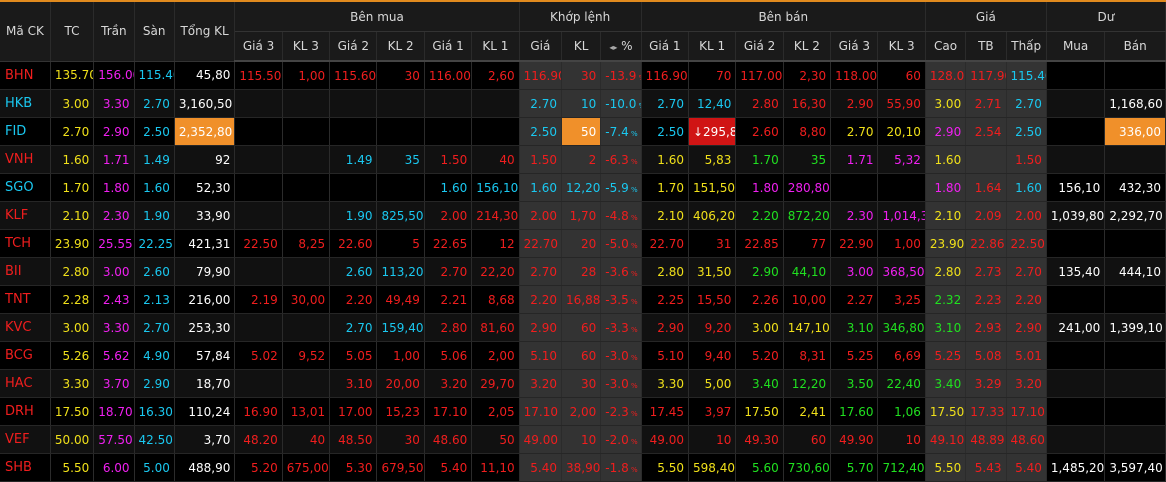 The height and width of the screenshot is (482, 1166). What do you see at coordinates (448, 327) in the screenshot?
I see `cell-bp1: 2.80` at bounding box center [448, 327].